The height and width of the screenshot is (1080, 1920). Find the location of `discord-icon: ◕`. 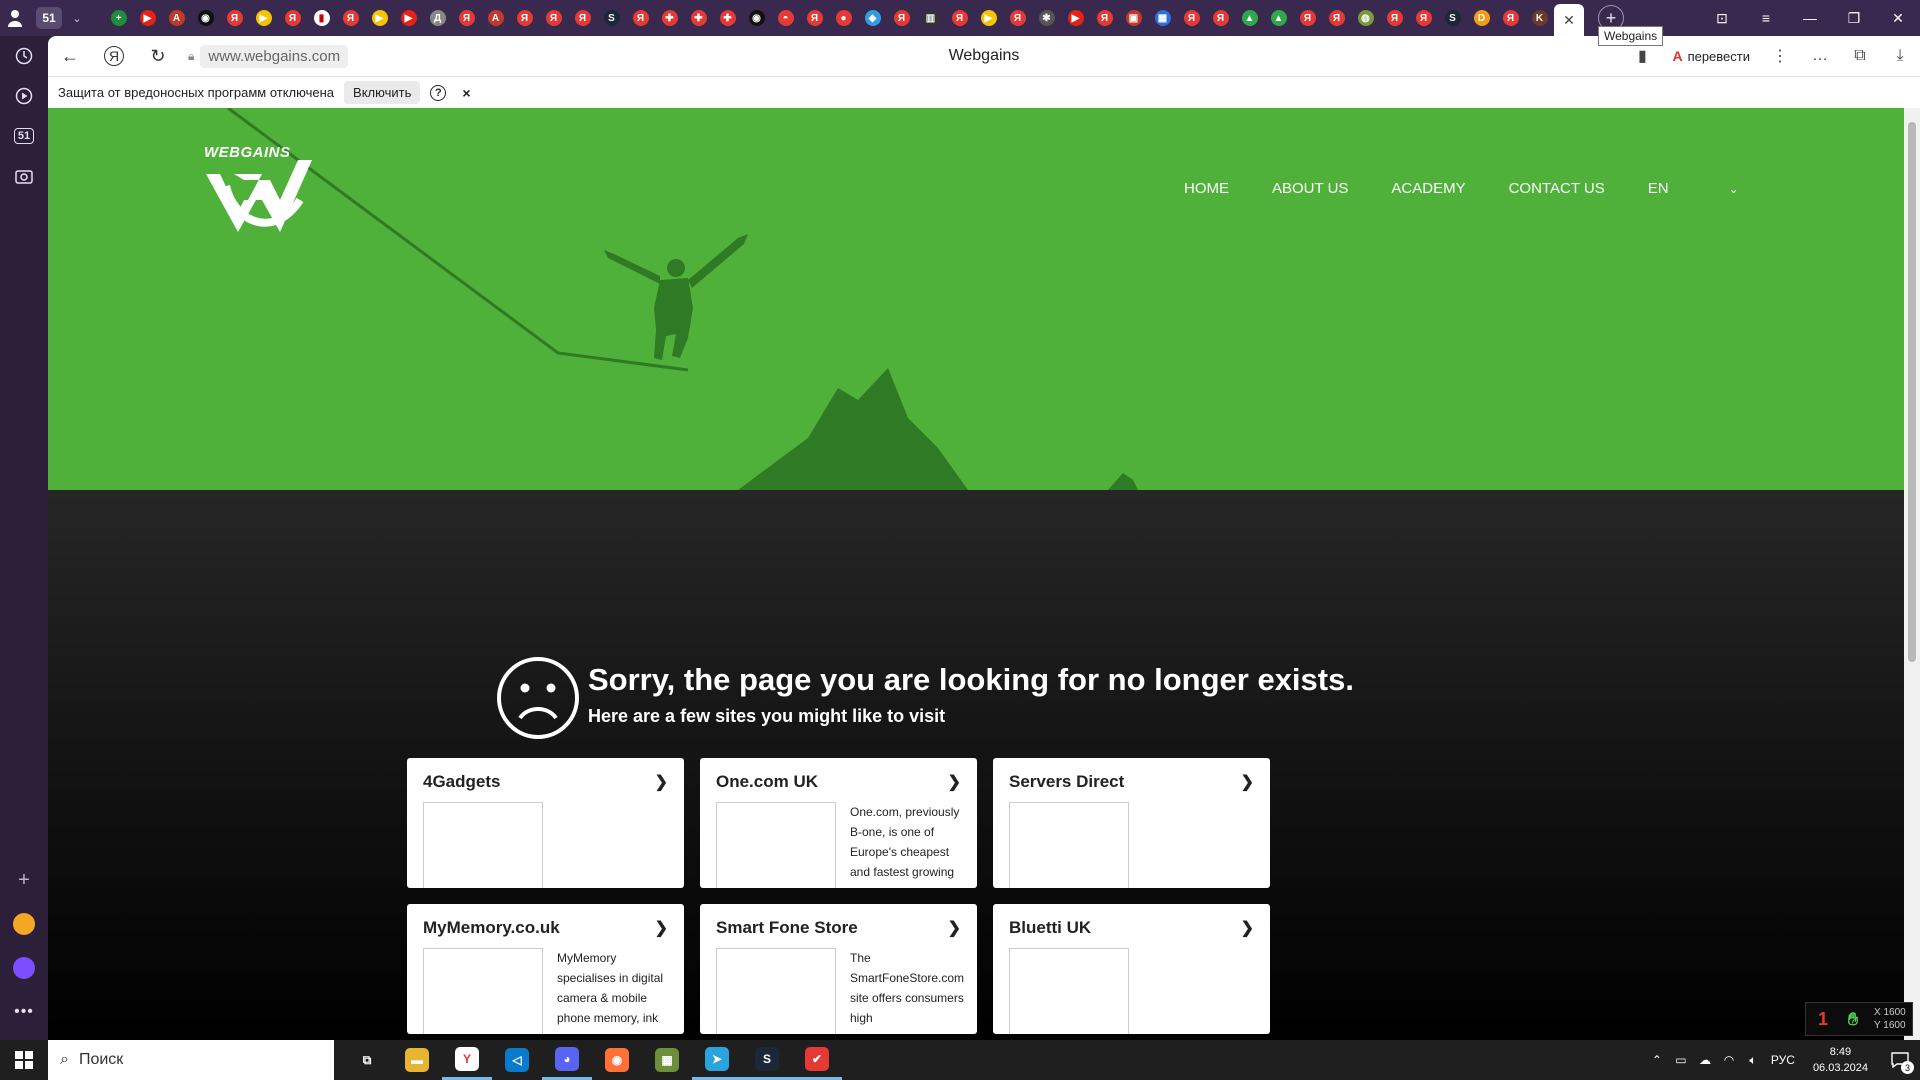

discord-icon: ◕ is located at coordinates (567, 1060).